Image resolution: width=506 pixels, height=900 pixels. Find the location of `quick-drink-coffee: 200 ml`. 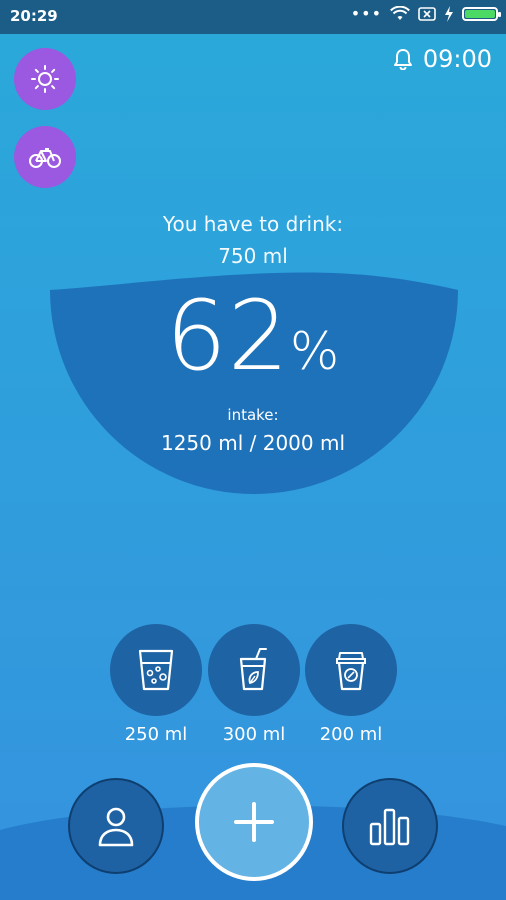

quick-drink-coffee: 200 ml is located at coordinates (351, 684).